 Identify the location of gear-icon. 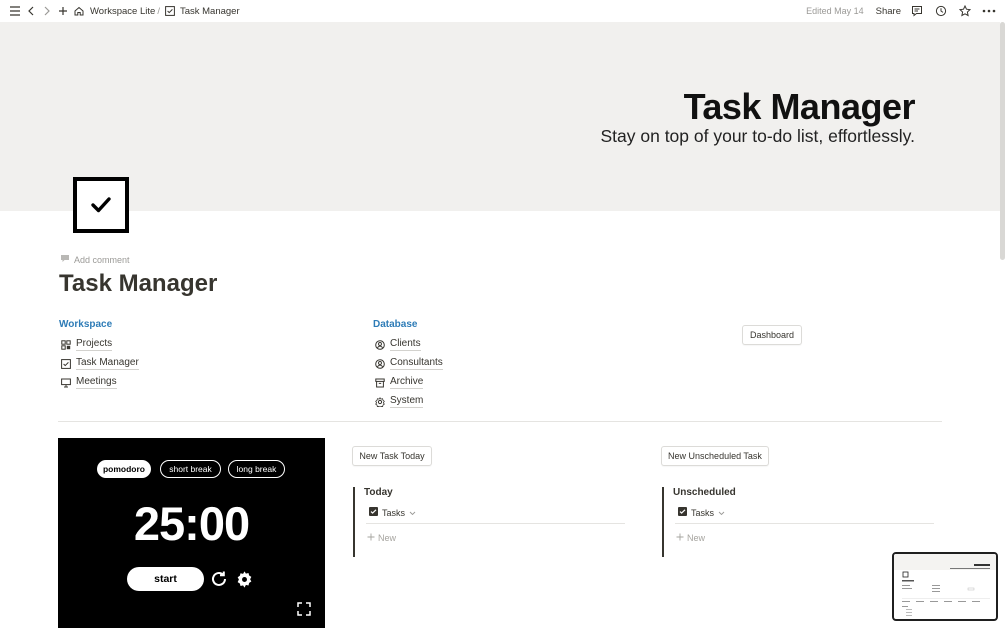
(379, 401).